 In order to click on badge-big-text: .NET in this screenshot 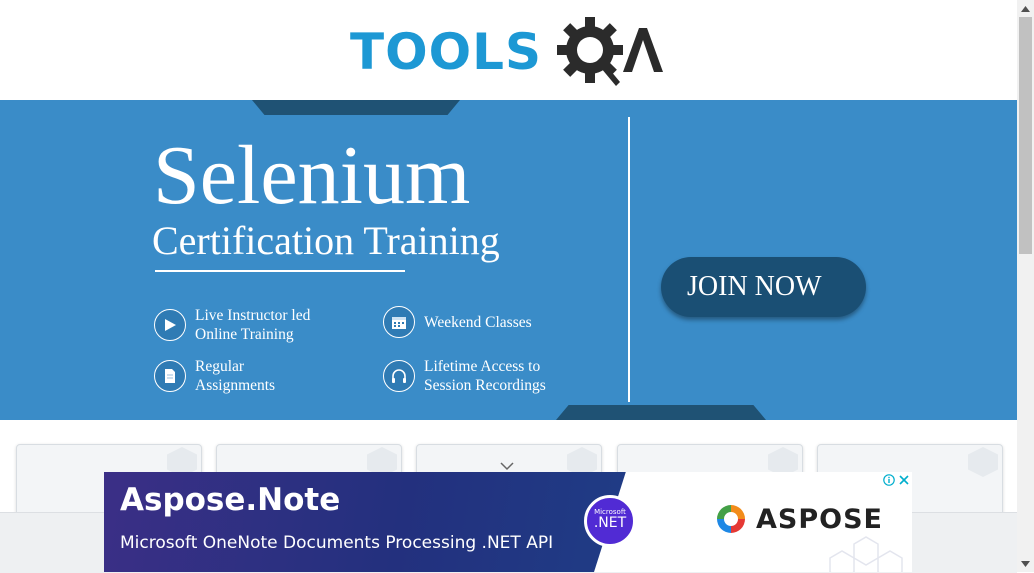, I will do `click(610, 523)`.